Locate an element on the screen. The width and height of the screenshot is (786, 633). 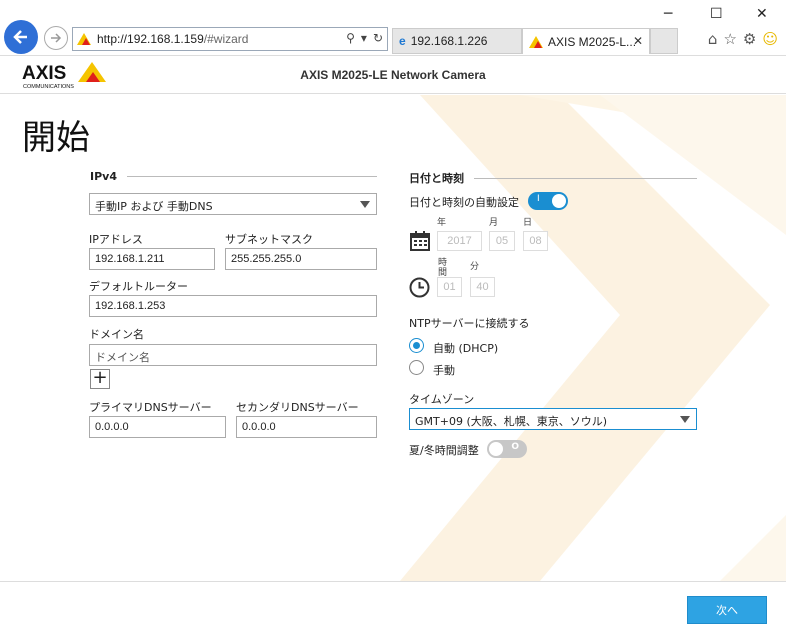
ip-address-field: 192.168.1.211 is located at coordinates (152, 259).